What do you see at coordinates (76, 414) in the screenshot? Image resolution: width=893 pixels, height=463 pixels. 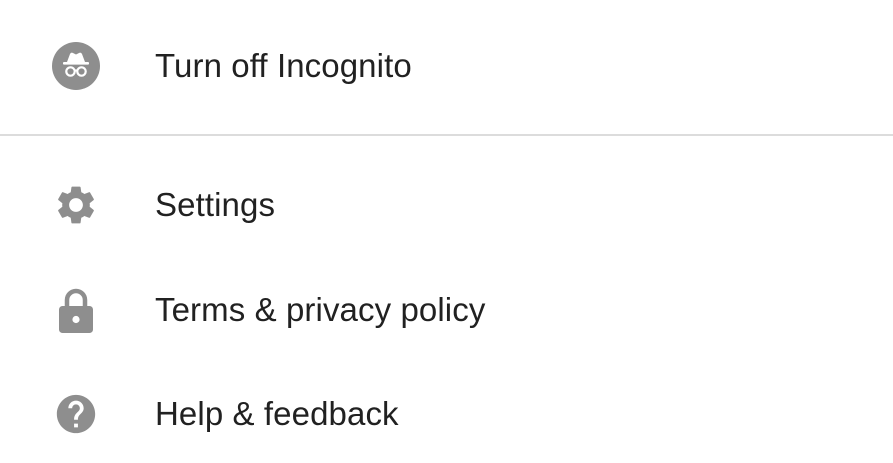 I see `help-icon` at bounding box center [76, 414].